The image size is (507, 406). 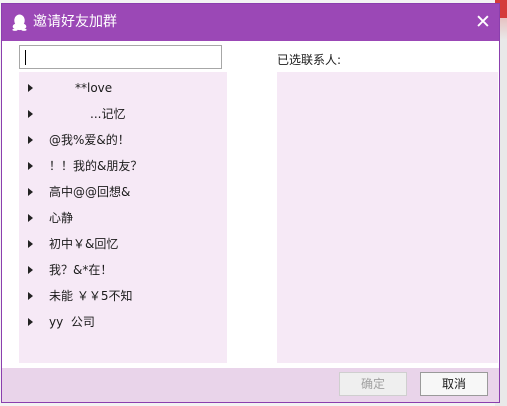 What do you see at coordinates (123, 244) in the screenshot?
I see `group-row: 初中￥&回忆` at bounding box center [123, 244].